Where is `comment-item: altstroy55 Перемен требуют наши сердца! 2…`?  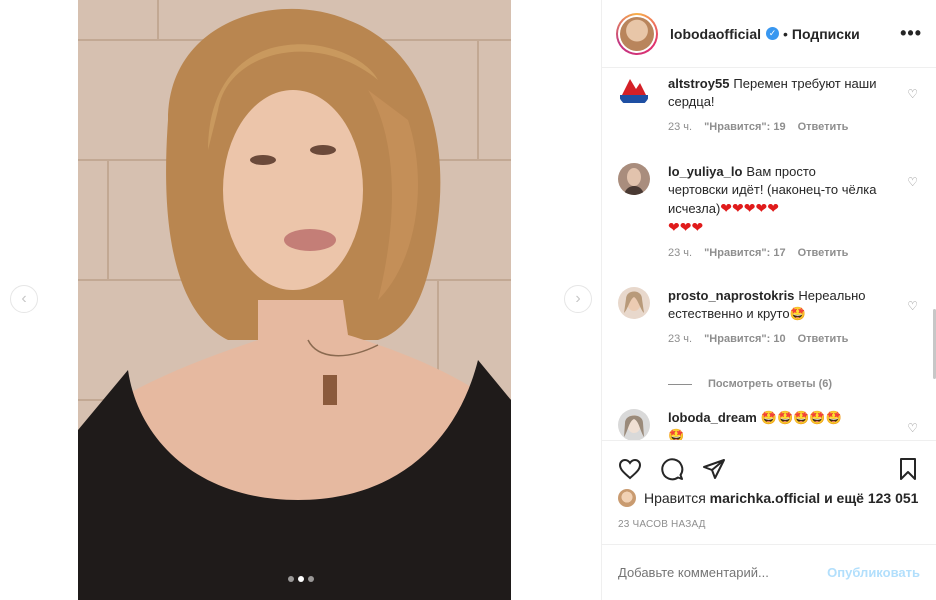
comment-item: altstroy55 Перемен требуют наши сердца! 2… is located at coordinates (768, 104).